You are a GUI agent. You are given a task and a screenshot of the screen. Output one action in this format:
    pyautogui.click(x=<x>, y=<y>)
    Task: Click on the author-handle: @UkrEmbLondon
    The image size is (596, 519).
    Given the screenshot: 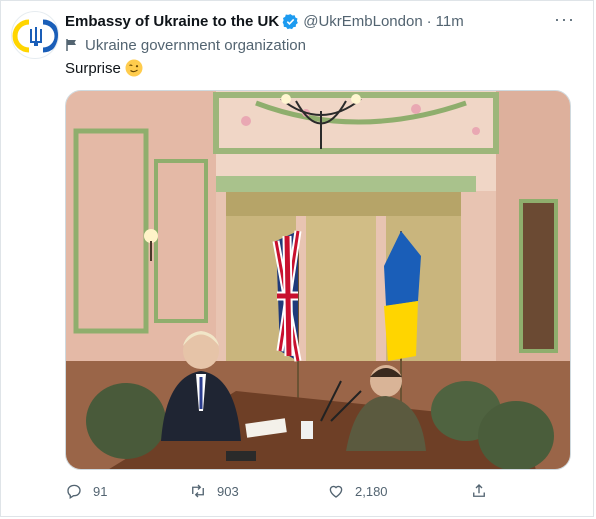 What is the action you would take?
    pyautogui.click(x=362, y=21)
    